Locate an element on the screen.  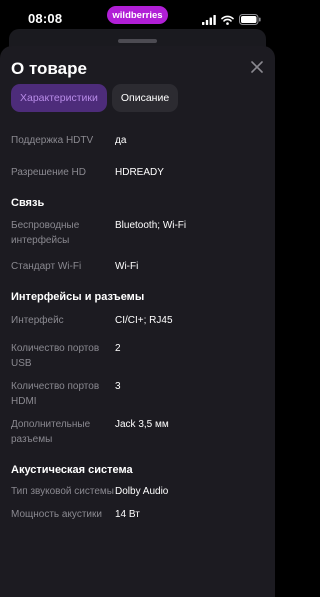
spec-row: Количество портов USB 2 is located at coordinates (136, 356).